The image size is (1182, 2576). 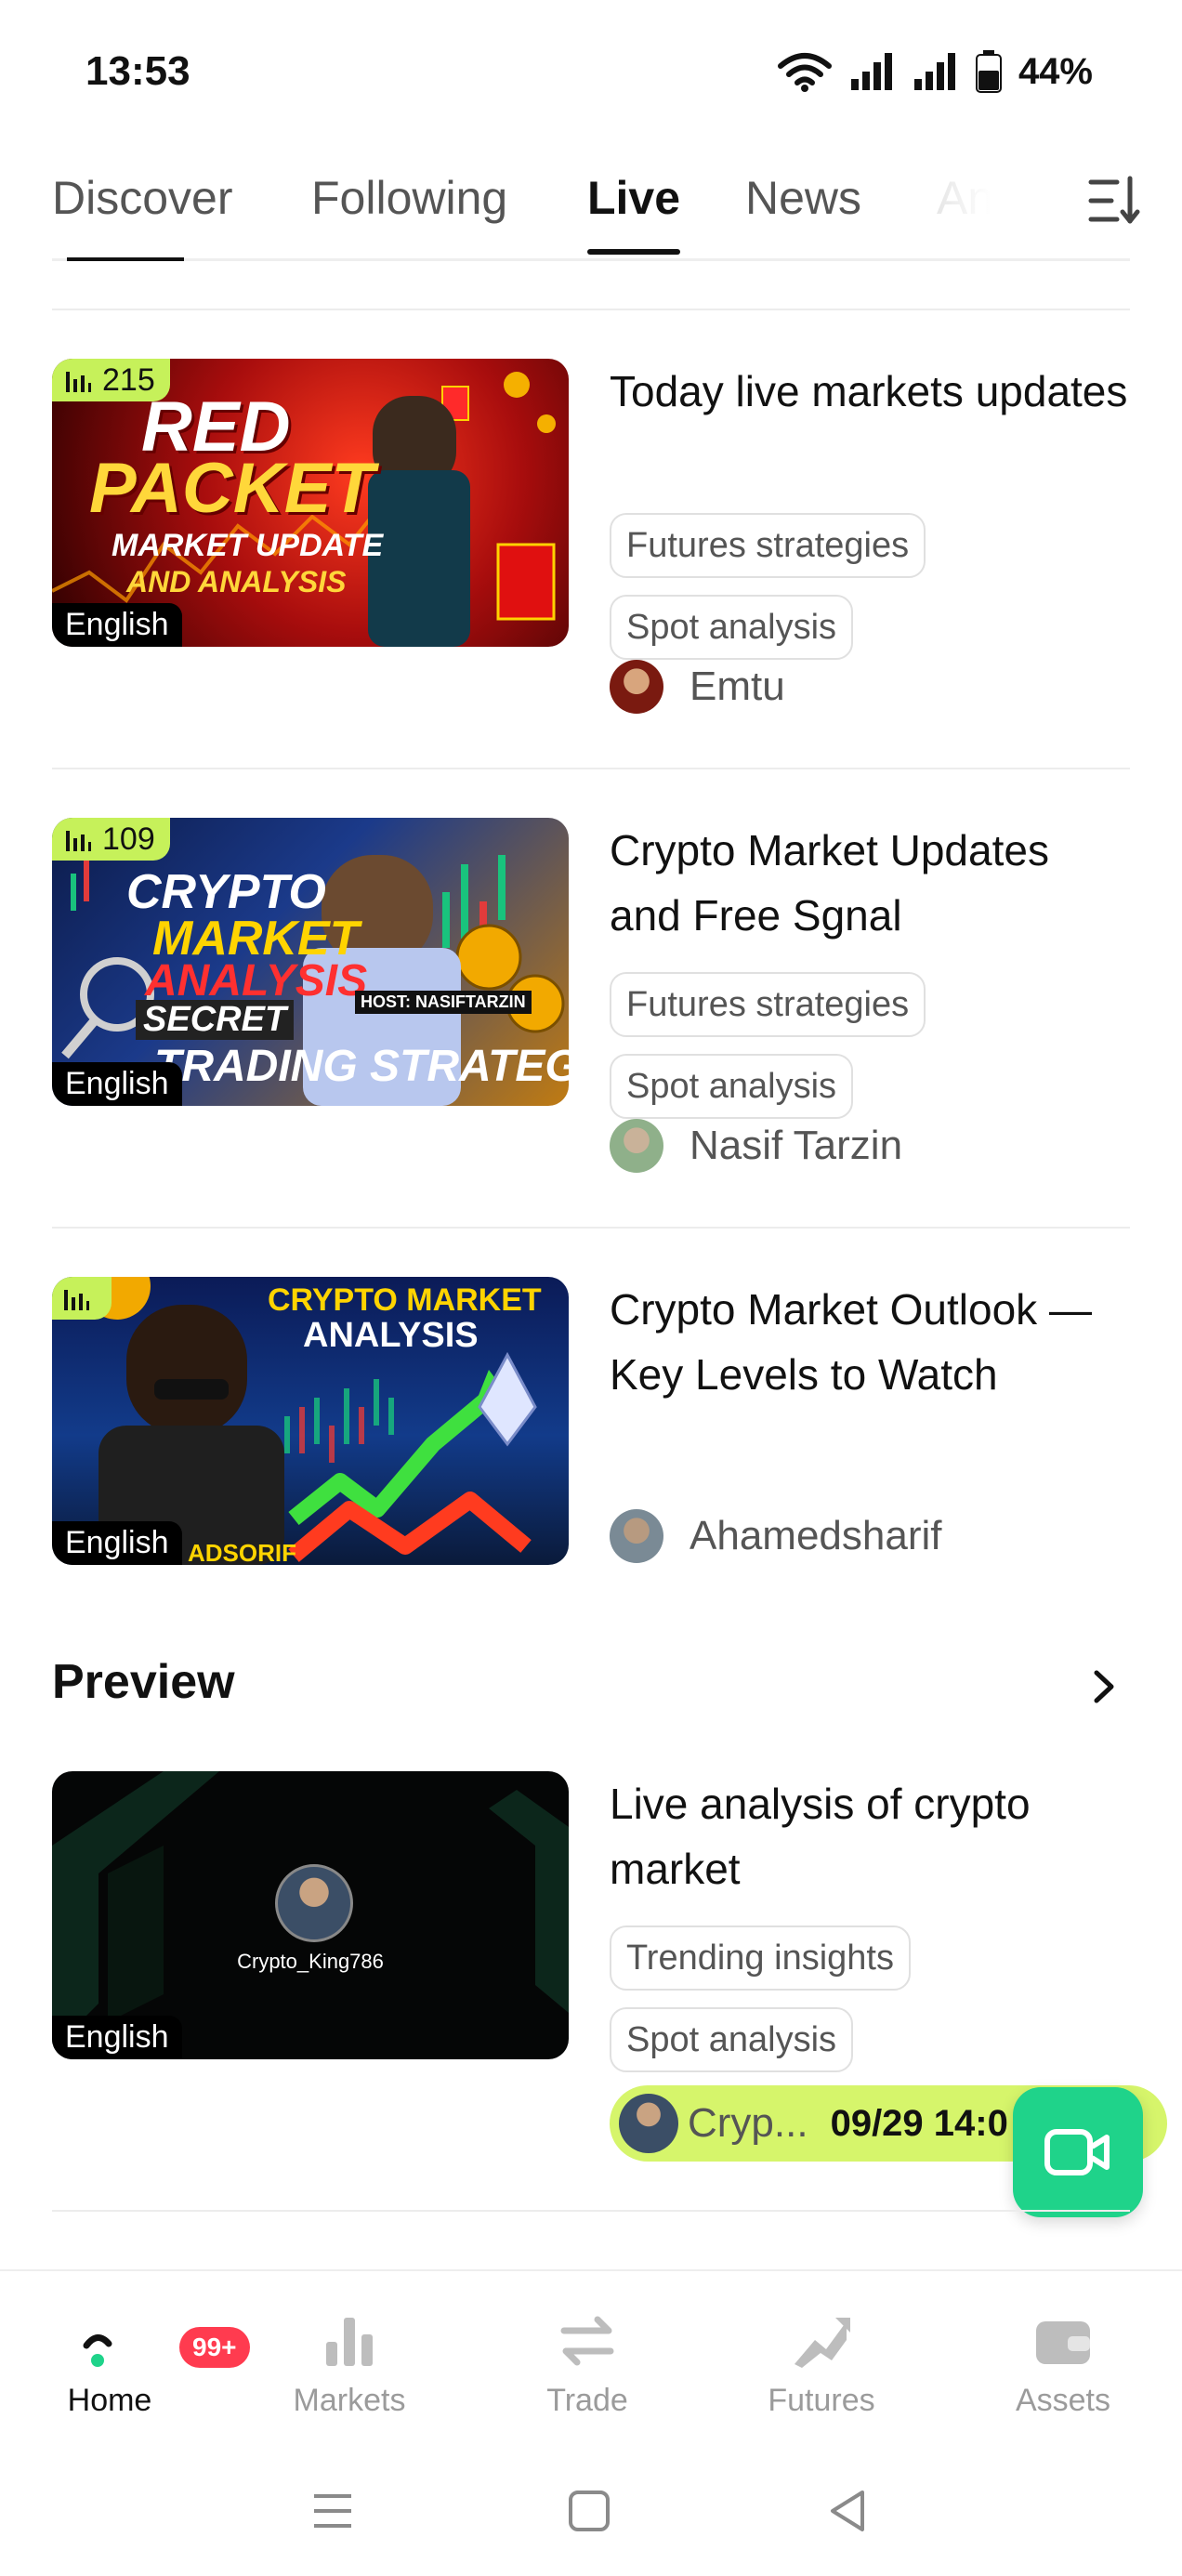 I want to click on thumb-host: HOST: NASIFTARZIN, so click(x=443, y=1002).